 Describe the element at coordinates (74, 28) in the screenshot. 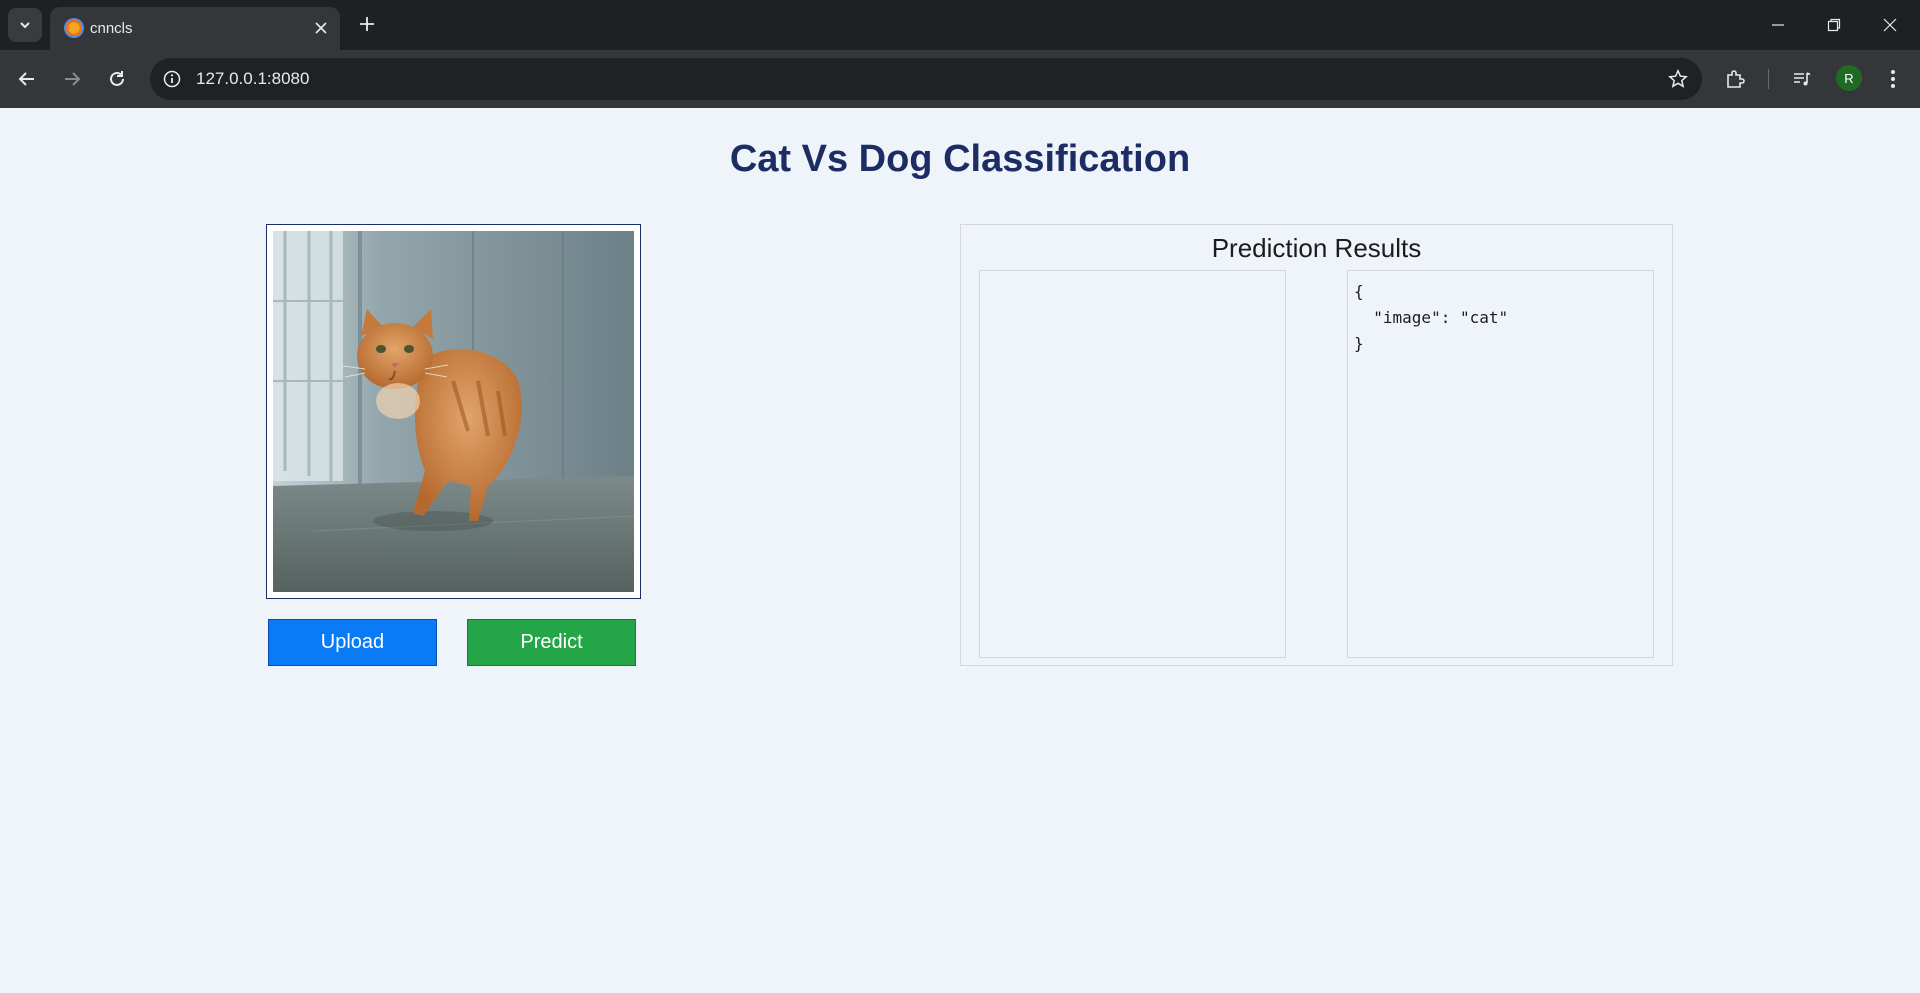

I see `favicon-icon` at that location.